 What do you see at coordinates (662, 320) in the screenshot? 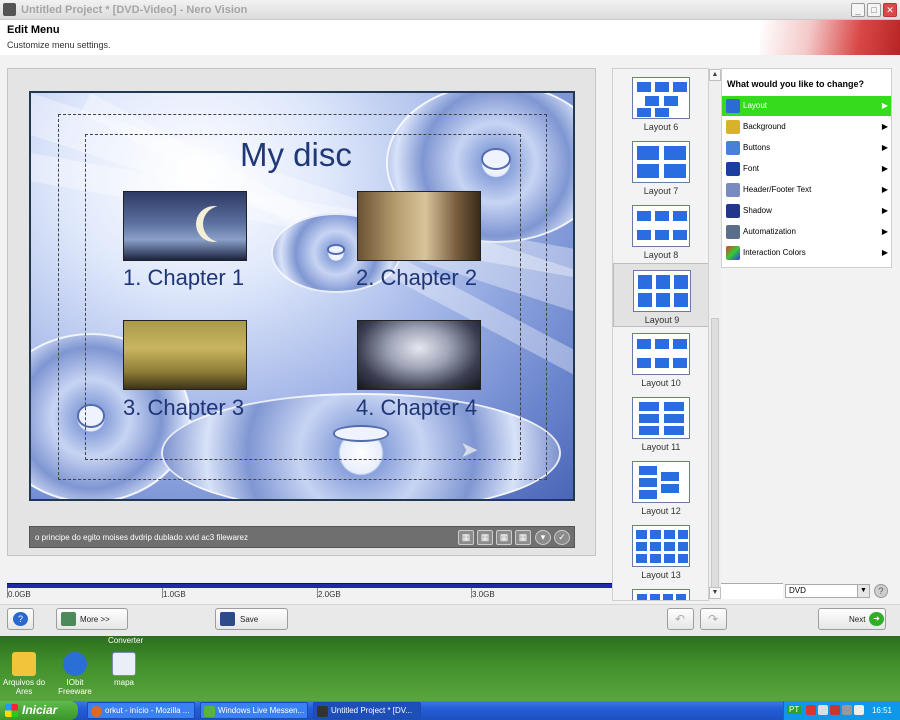
I see `layout-9-label: Layout 9` at bounding box center [662, 320].